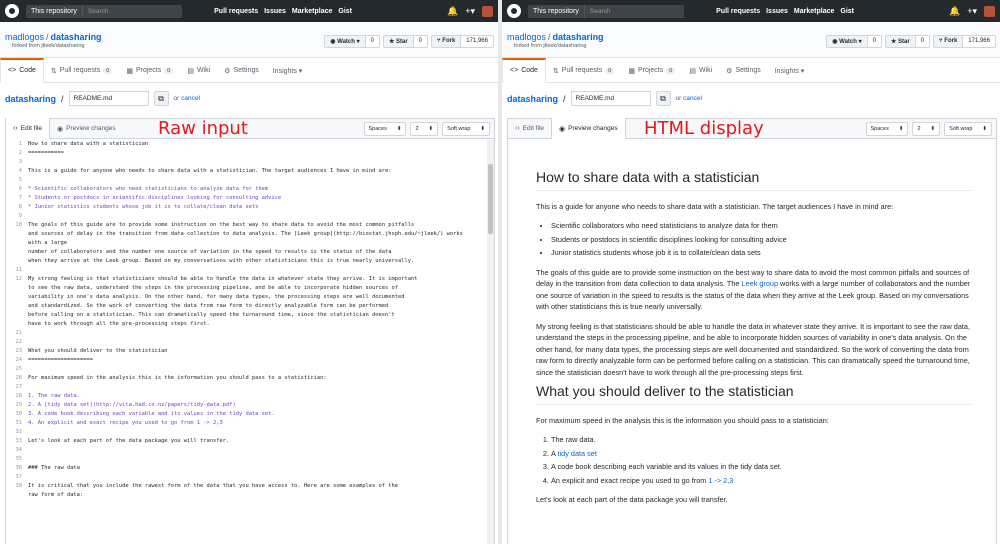  What do you see at coordinates (933, 129) in the screenshot?
I see `indent-size-caret-icon: ⬍` at bounding box center [933, 129].